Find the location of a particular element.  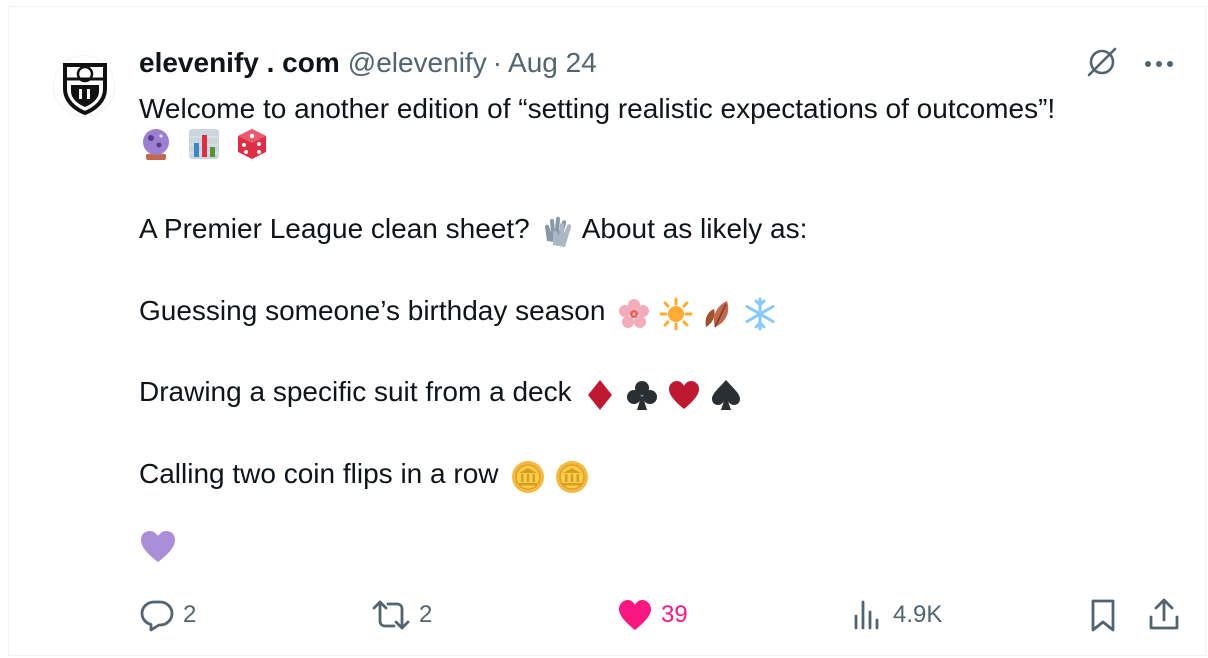

clean-sheet-question: A Premier League clean sheet? is located at coordinates (334, 228).